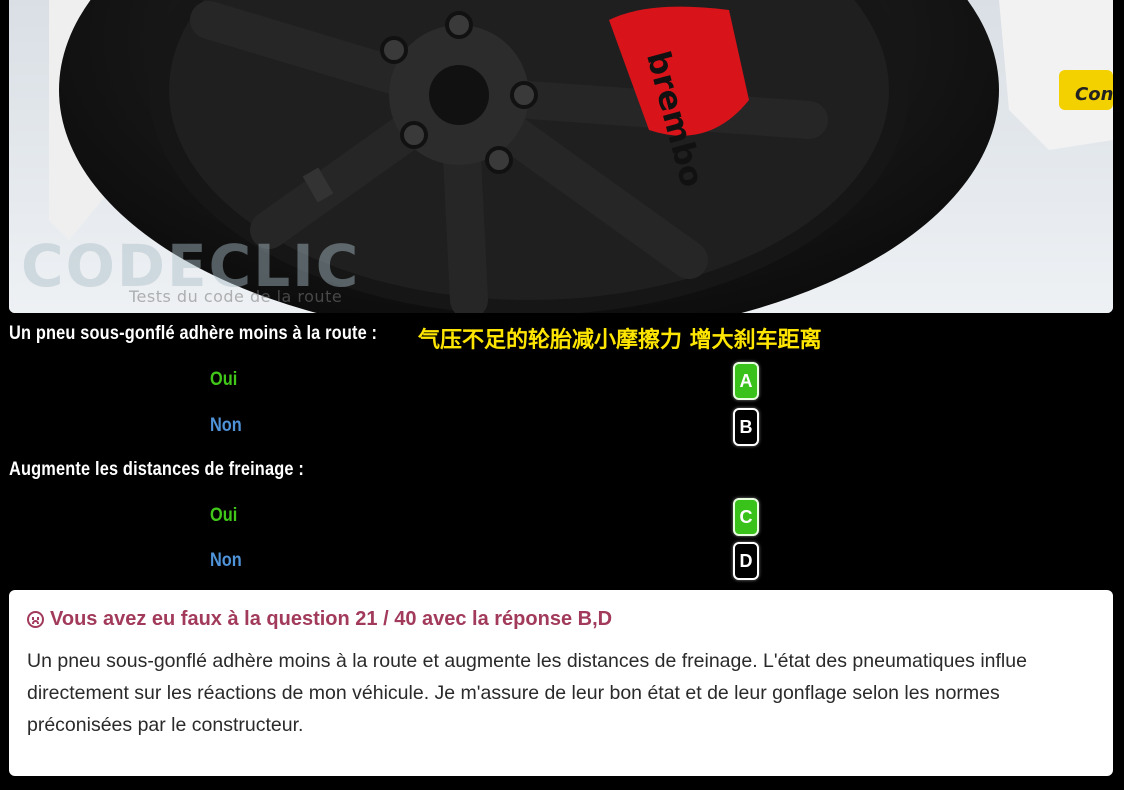  Describe the element at coordinates (236, 296) in the screenshot. I see `watermark-caption: Tests du code de la route` at that location.